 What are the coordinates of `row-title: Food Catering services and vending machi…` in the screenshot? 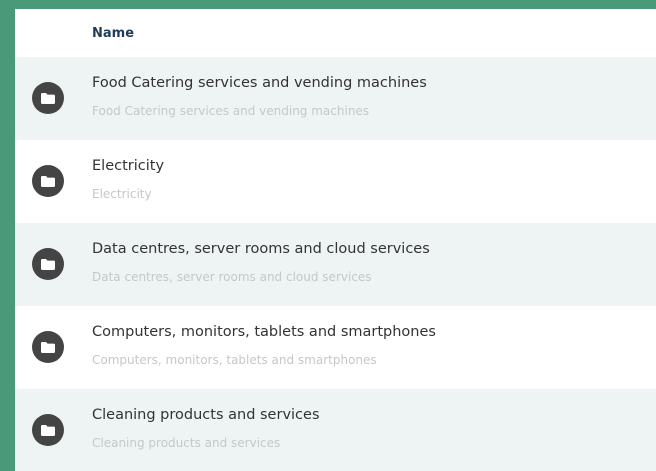 It's located at (259, 83).